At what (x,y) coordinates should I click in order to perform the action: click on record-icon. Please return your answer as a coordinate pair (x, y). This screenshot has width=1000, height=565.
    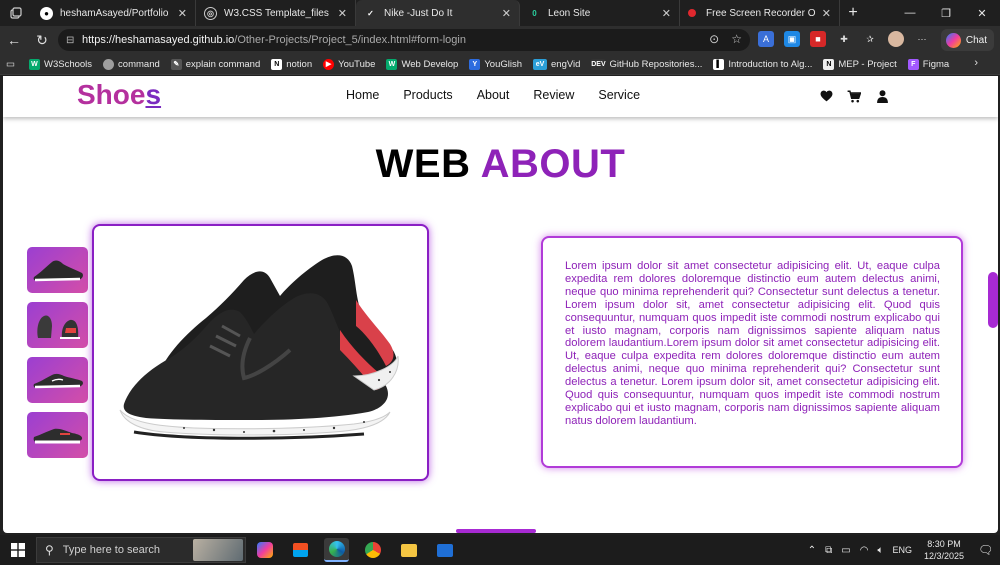
    Looking at the image, I should click on (692, 13).